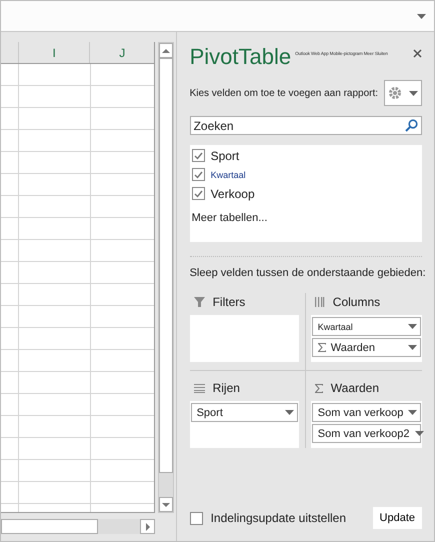 This screenshot has width=435, height=542. What do you see at coordinates (226, 388) in the screenshot?
I see `area-label: Rijen` at bounding box center [226, 388].